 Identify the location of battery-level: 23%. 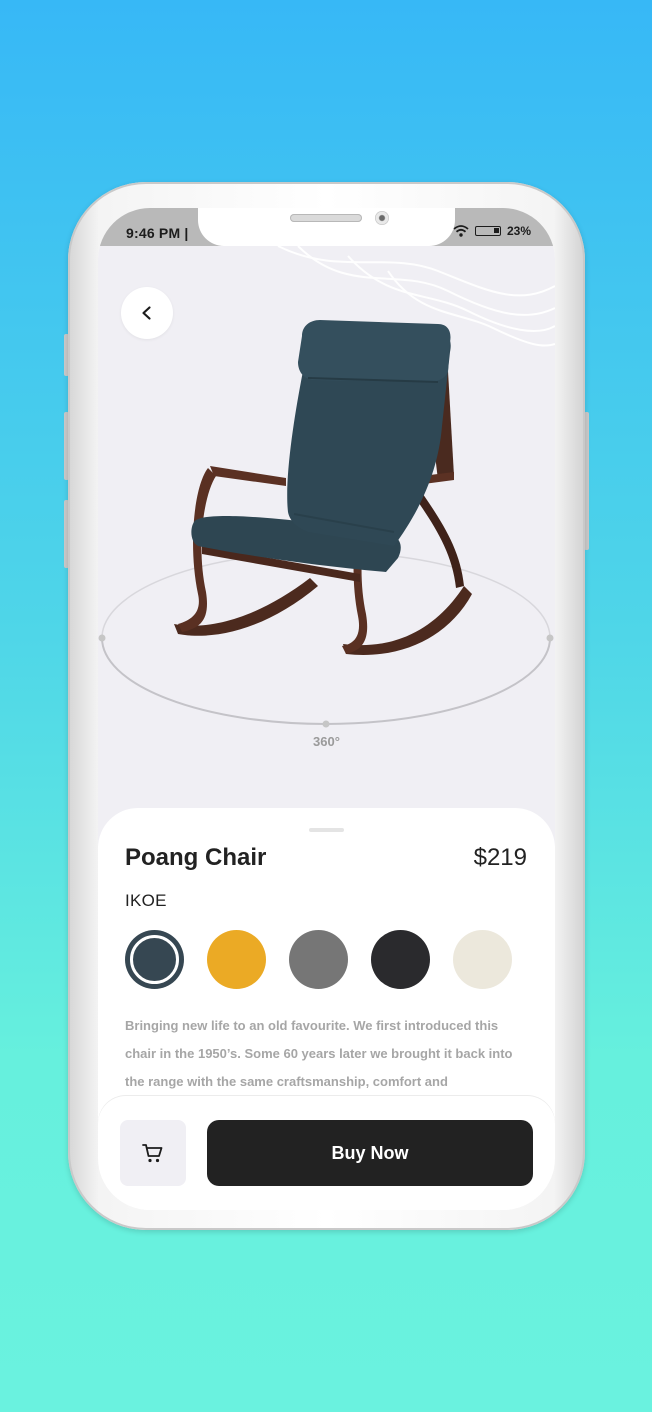
(518, 231).